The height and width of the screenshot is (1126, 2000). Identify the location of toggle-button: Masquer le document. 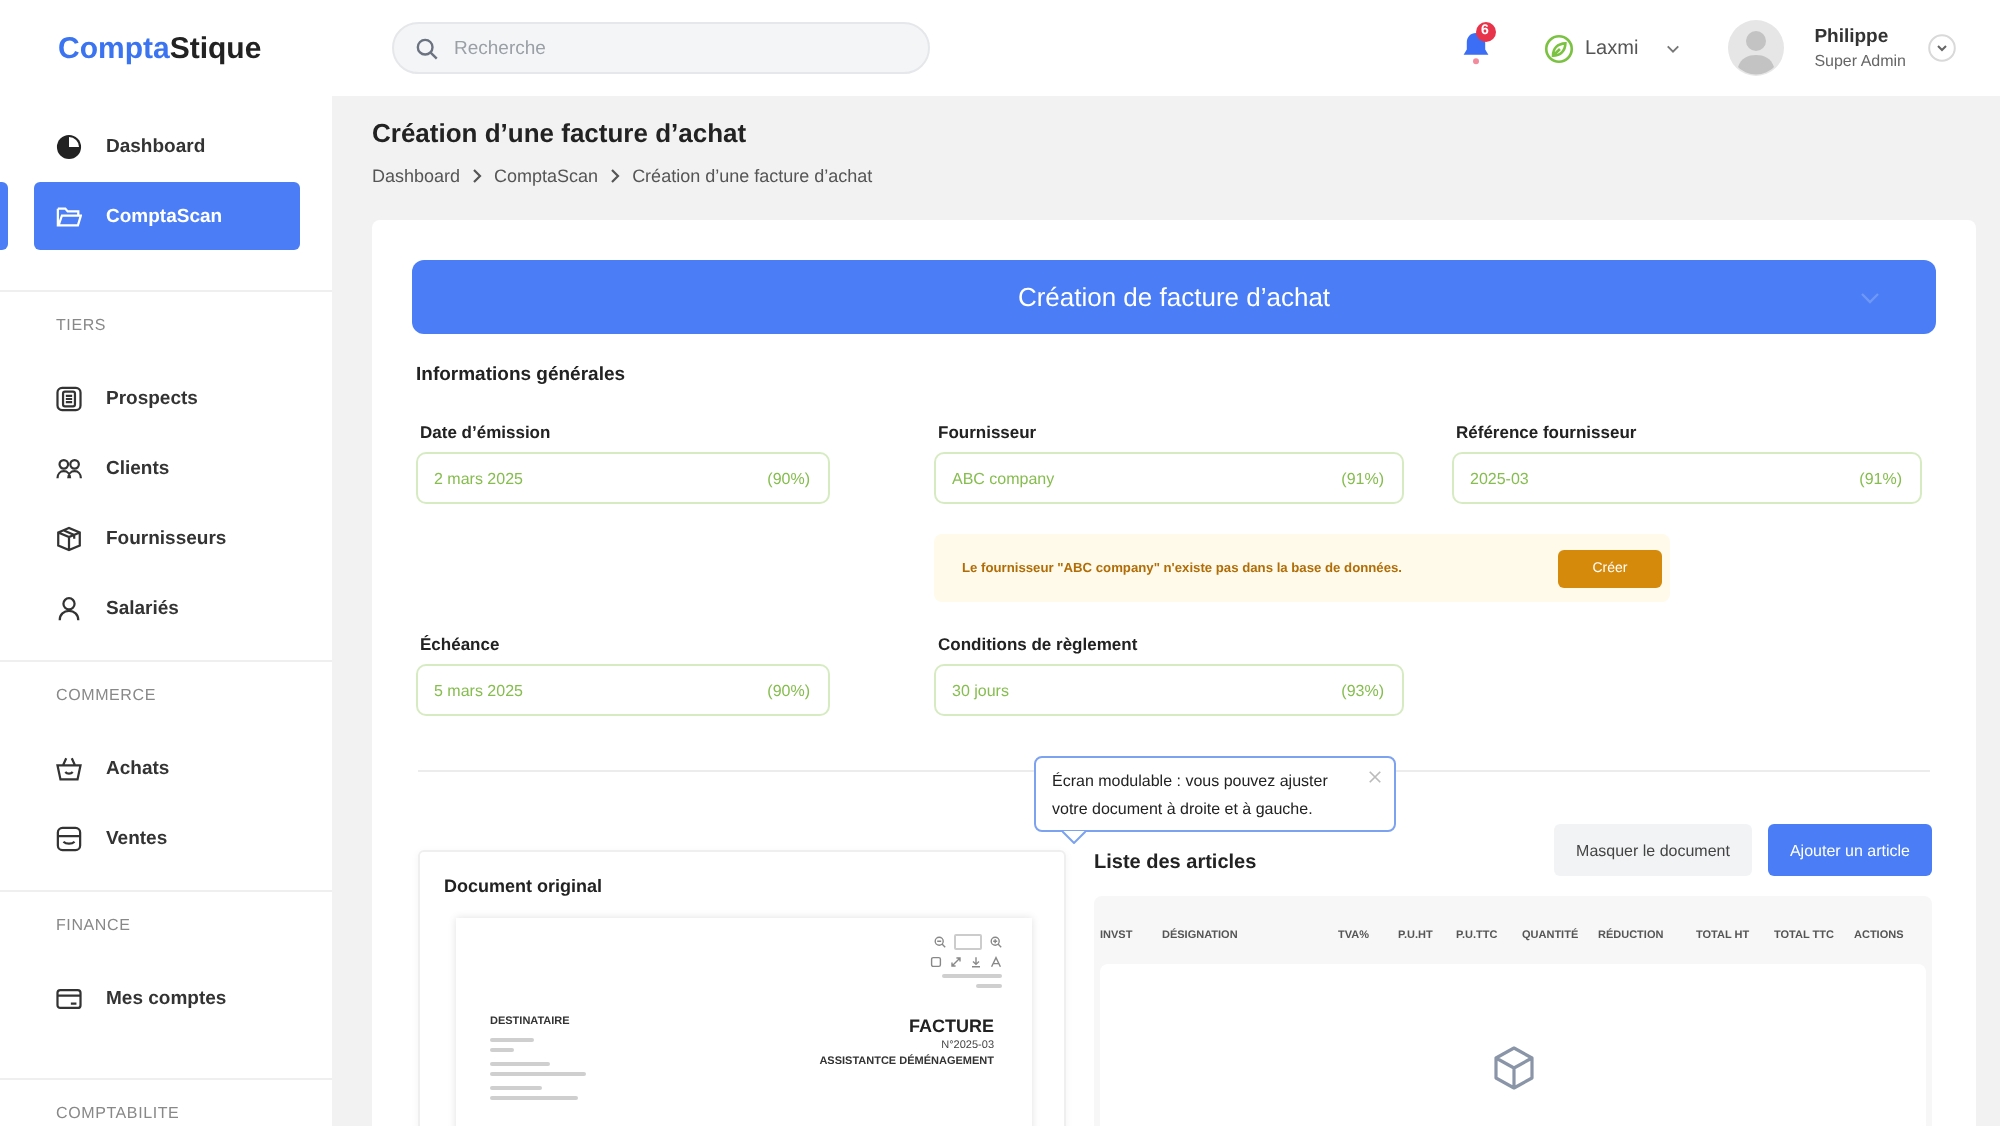
(1653, 850).